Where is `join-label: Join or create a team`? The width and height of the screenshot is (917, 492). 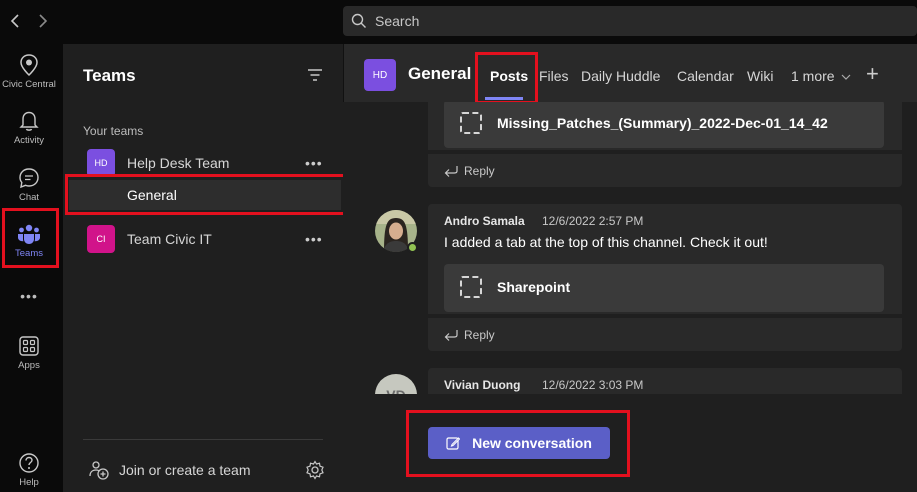
join-label: Join or create a team is located at coordinates (185, 470).